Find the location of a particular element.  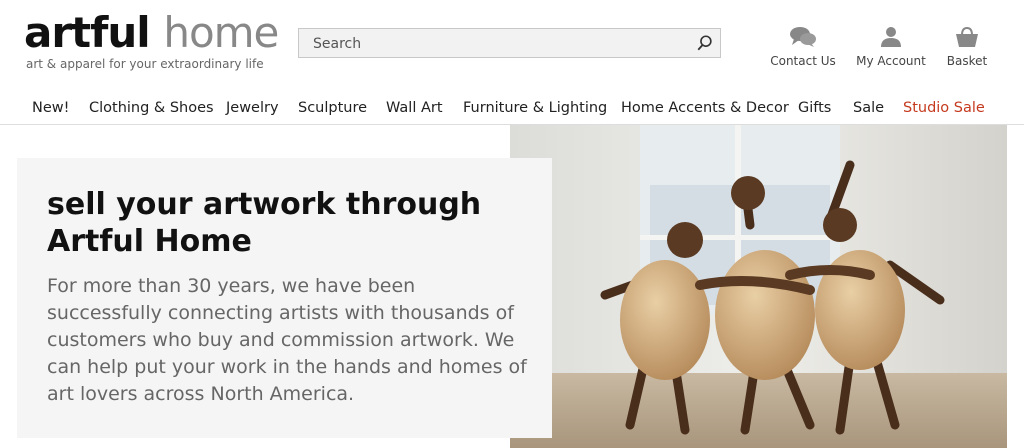

nav-item-new: New! is located at coordinates (50, 108).